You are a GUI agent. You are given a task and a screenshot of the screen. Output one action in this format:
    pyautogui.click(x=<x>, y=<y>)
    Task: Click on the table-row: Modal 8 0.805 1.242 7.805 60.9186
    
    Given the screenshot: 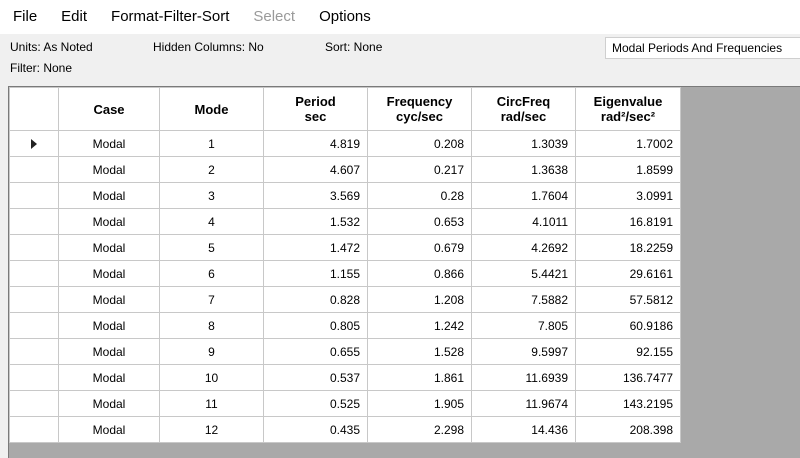 What is the action you would take?
    pyautogui.click(x=345, y=325)
    